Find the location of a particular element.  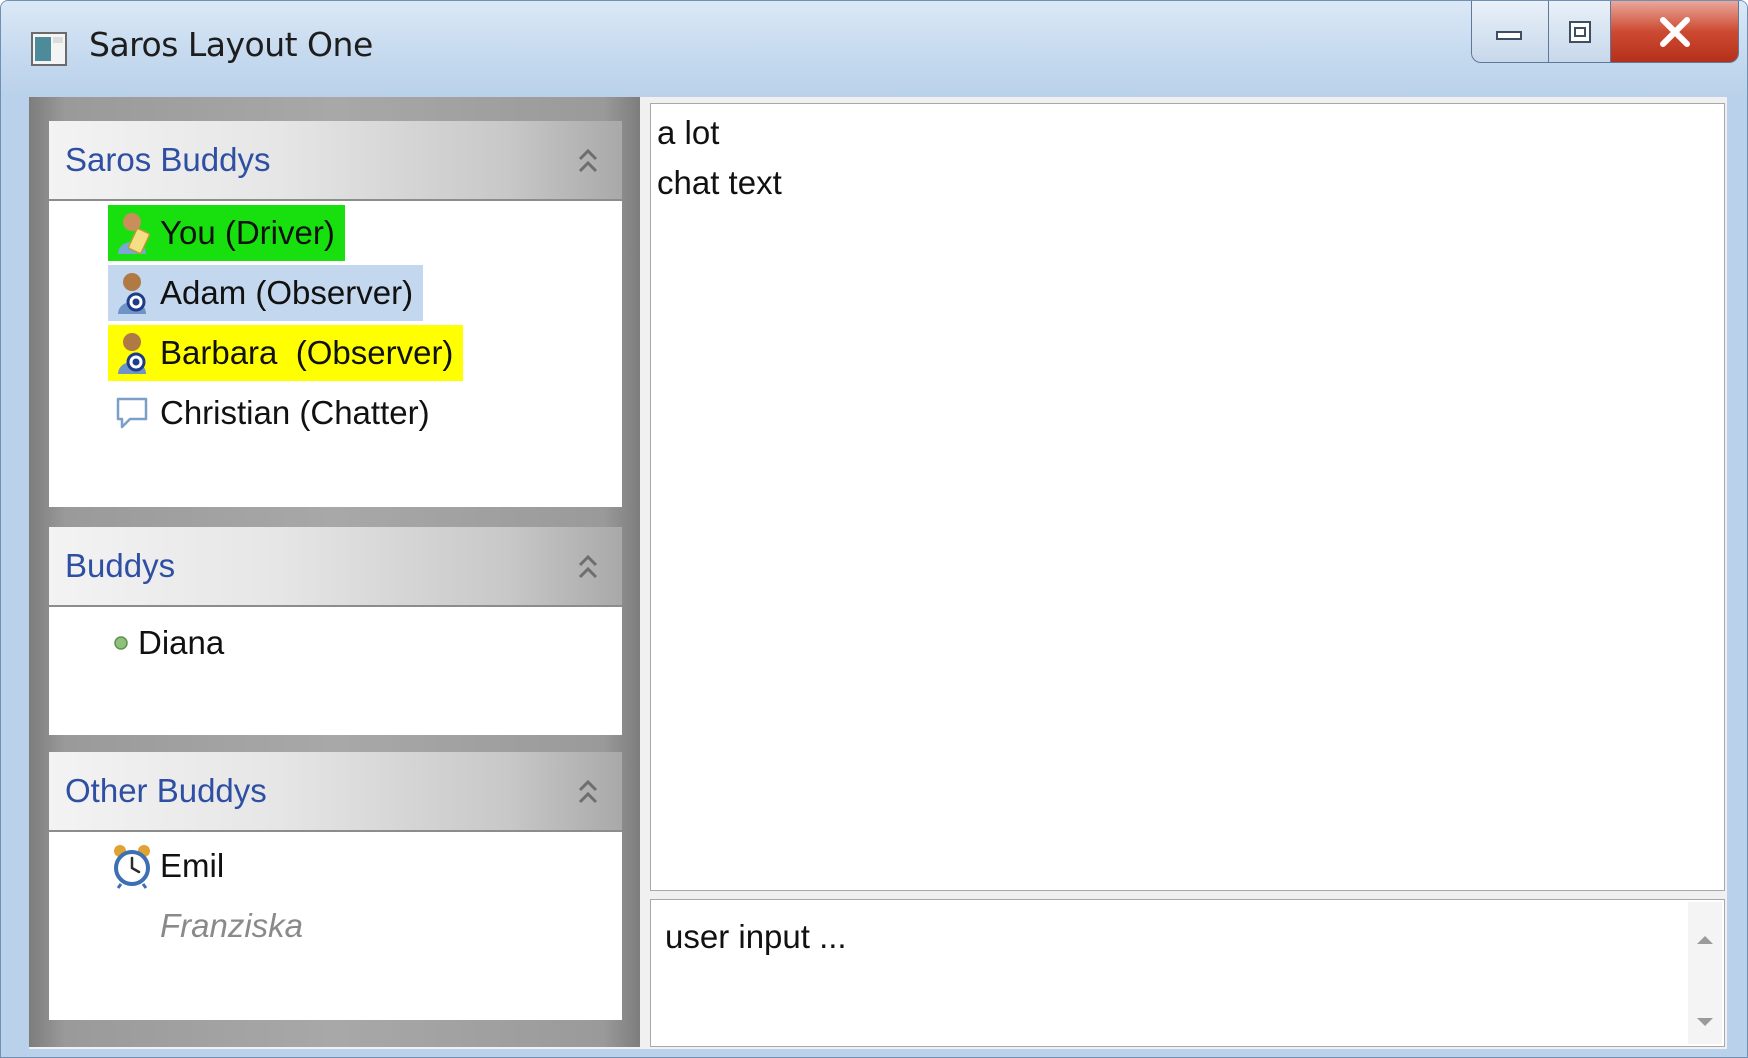

section-body: Emil Franziska is located at coordinates (335, 926).